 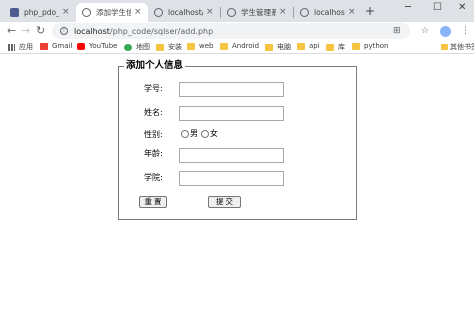 What do you see at coordinates (14, 12) in the screenshot?
I see `php-favicon-icon` at bounding box center [14, 12].